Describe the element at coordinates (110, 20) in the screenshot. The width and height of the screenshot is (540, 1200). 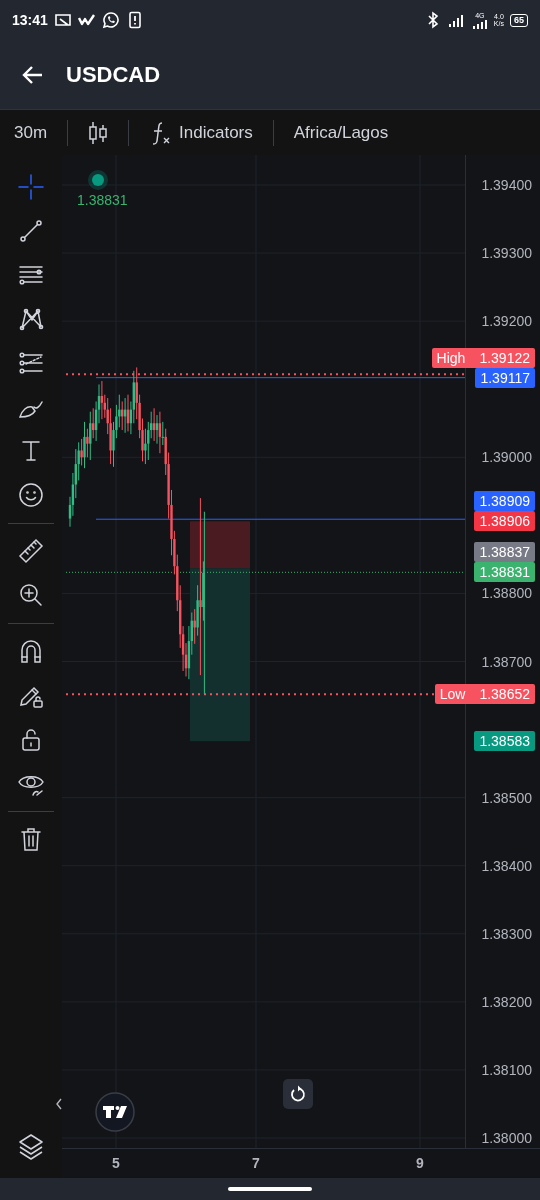
I see `chat-icon` at that location.